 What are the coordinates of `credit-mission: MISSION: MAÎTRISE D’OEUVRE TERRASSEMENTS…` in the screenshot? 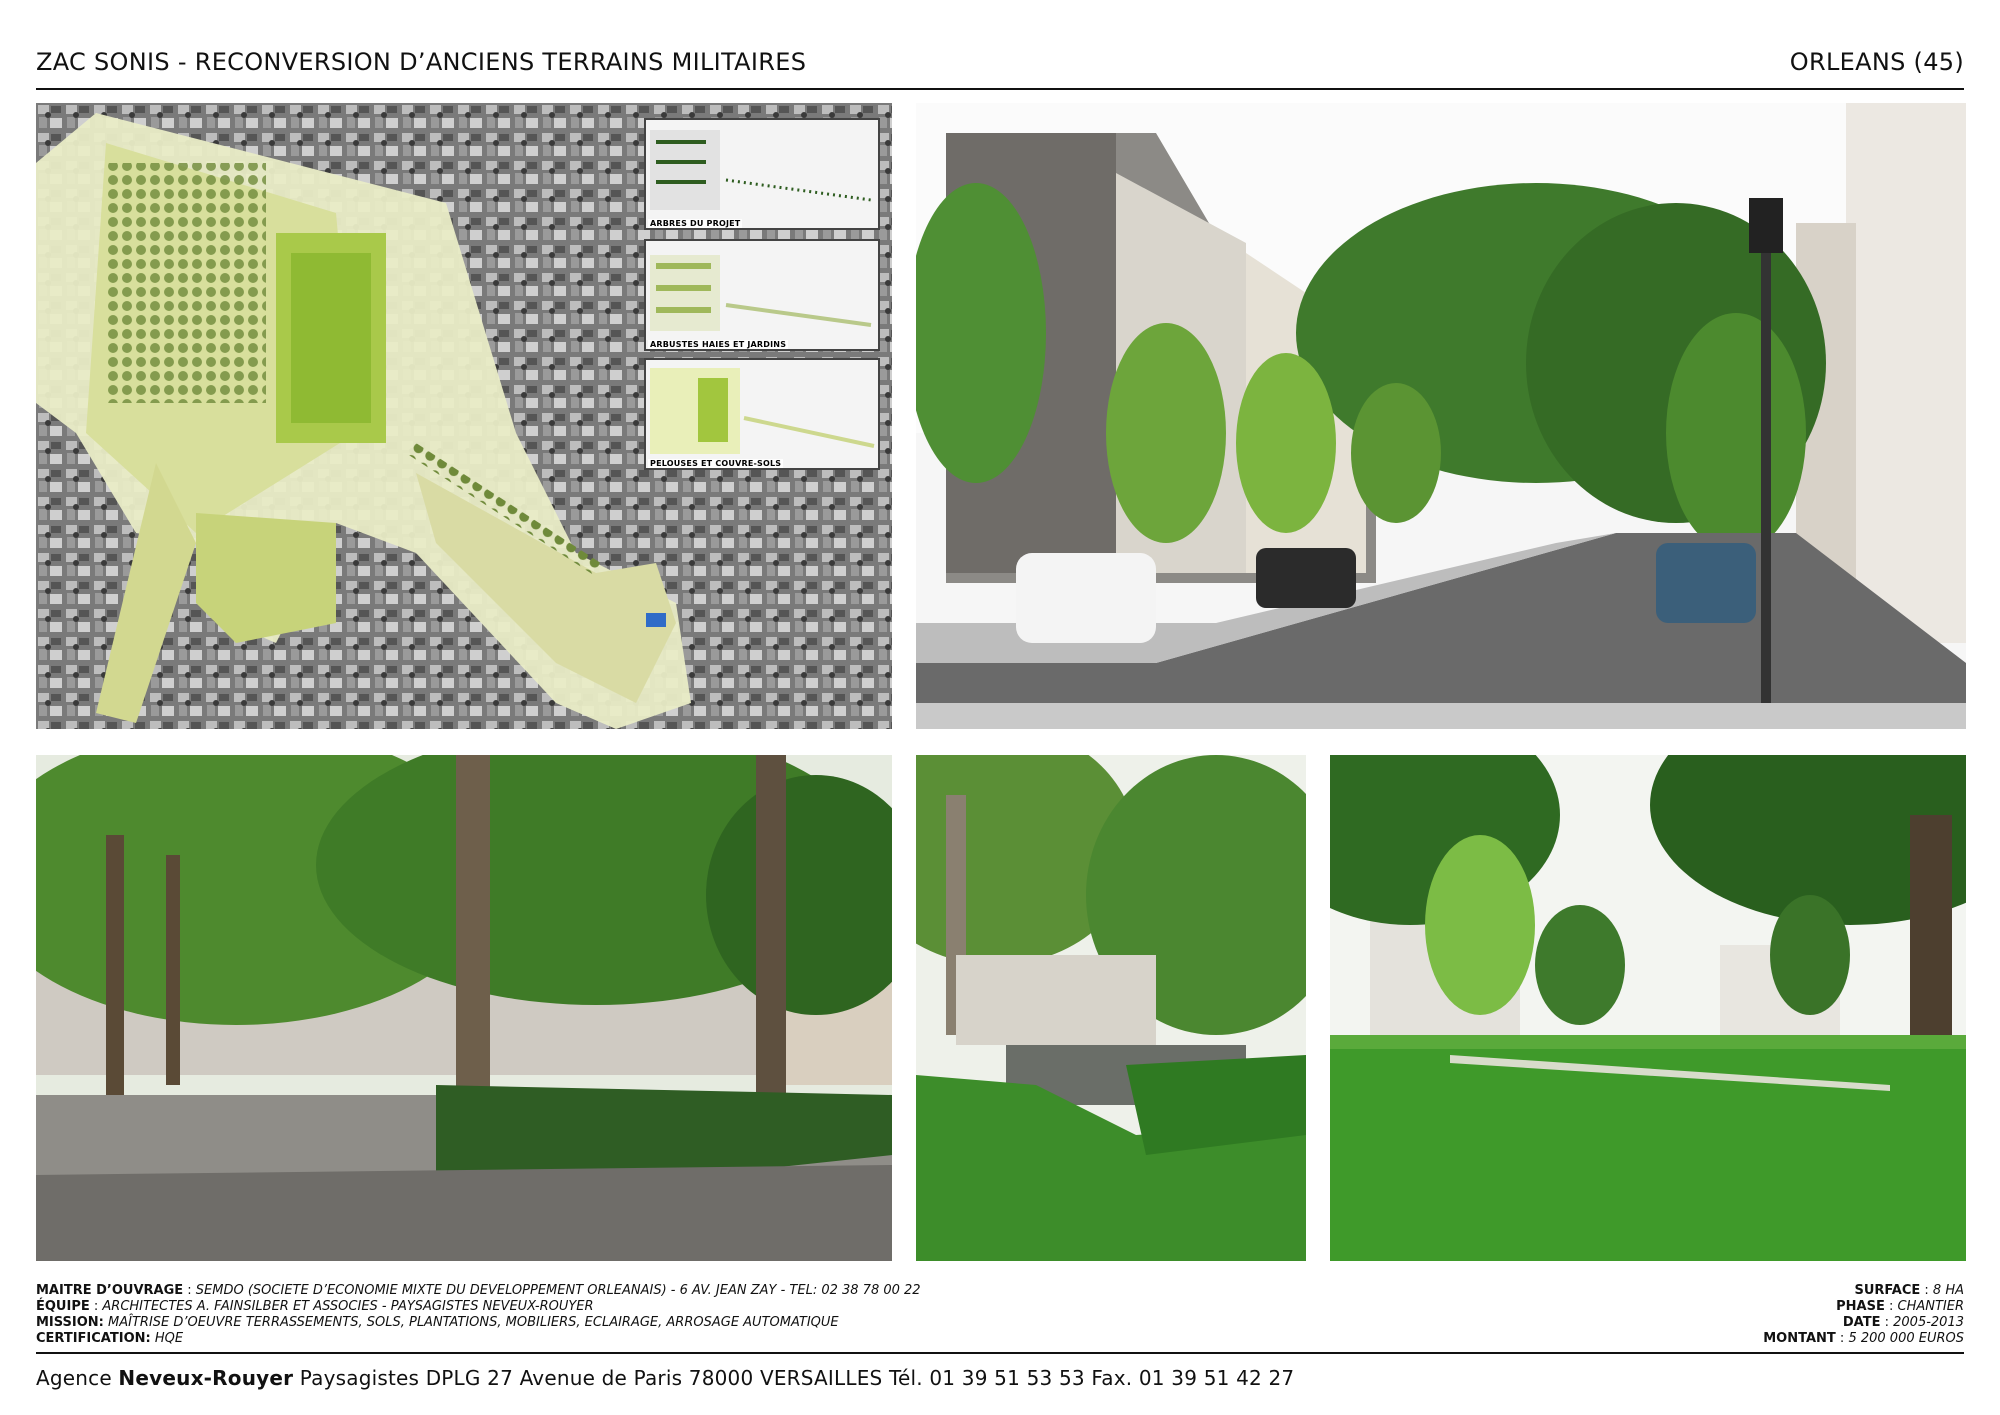 It's located at (437, 1322).